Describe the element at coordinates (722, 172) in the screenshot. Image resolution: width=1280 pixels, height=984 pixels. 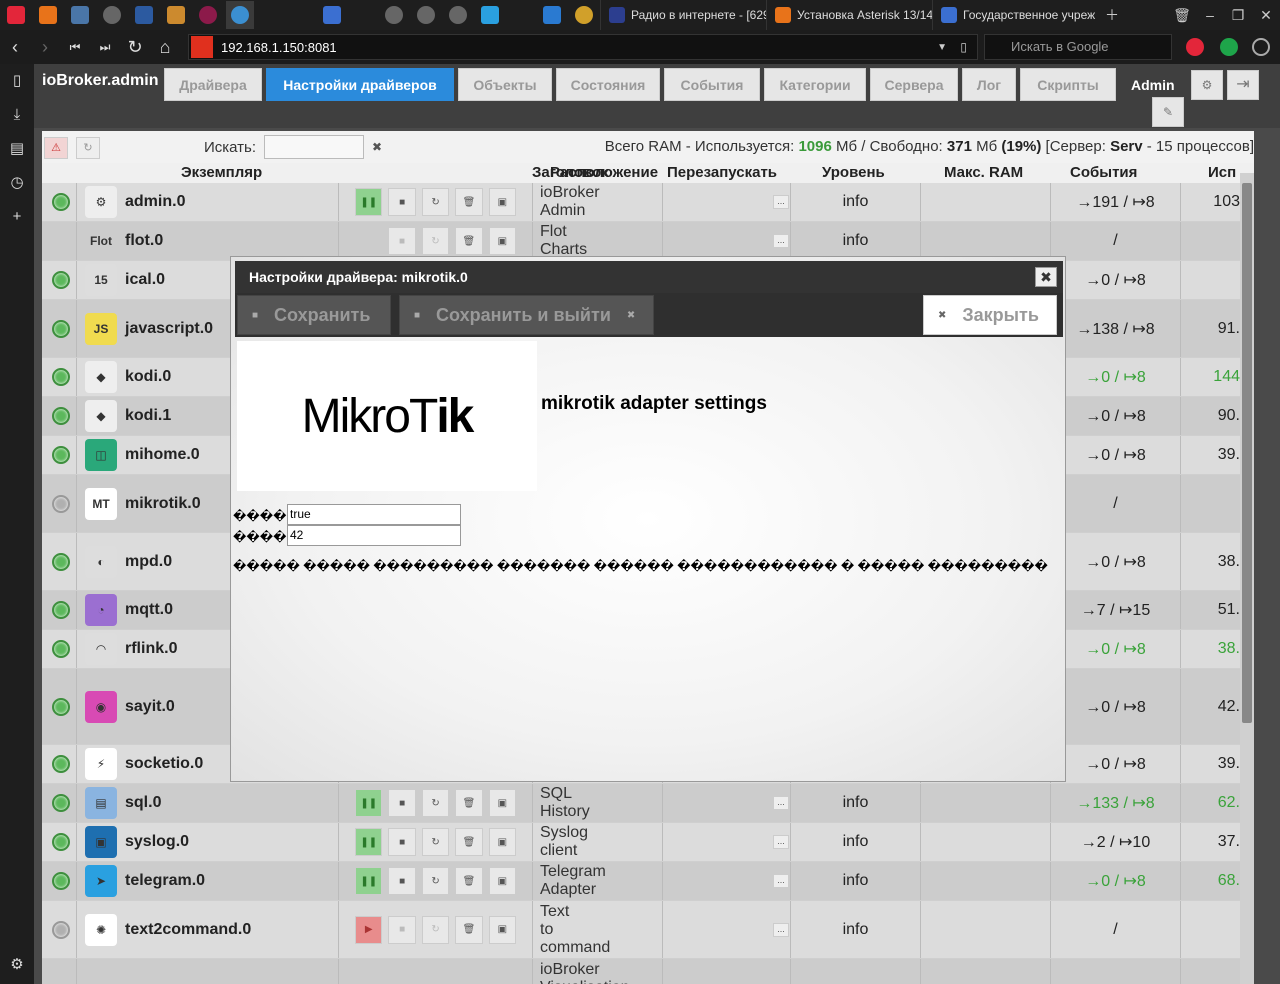
I see `col-restart: Перезапускать` at that location.